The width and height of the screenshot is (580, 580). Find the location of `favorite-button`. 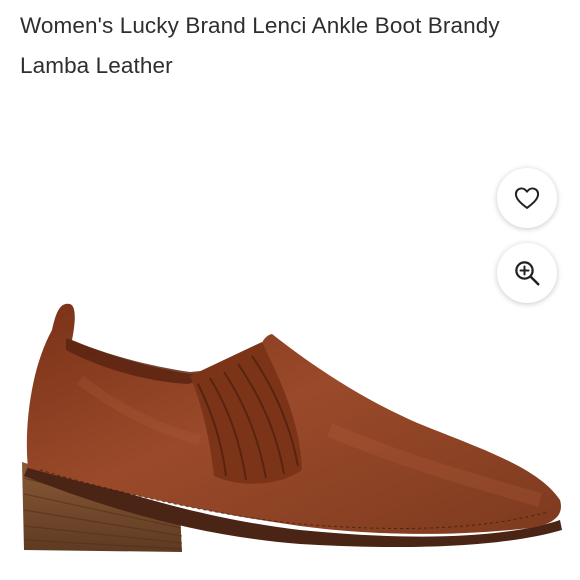

favorite-button is located at coordinates (527, 198).